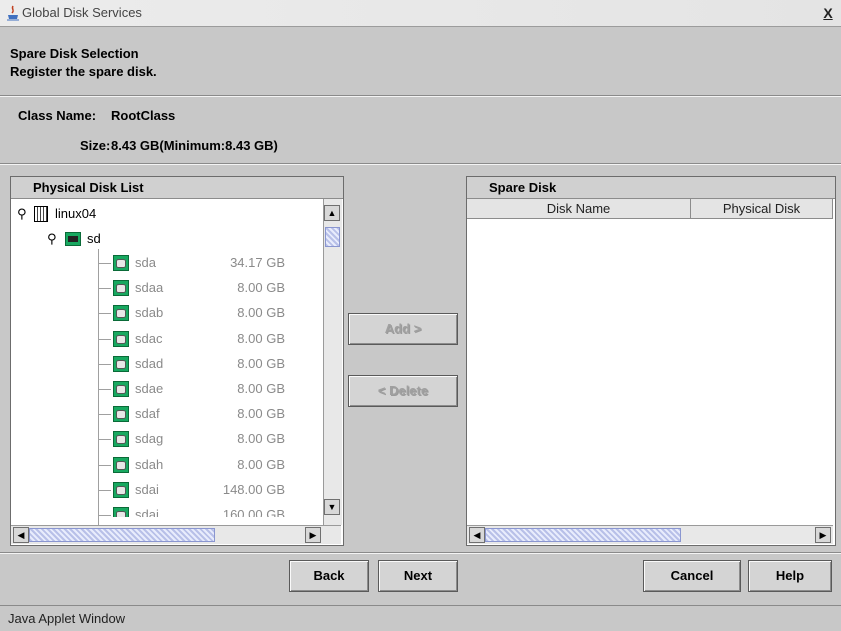  I want to click on disk-row: sdad 8.00 GB, so click(210, 364).